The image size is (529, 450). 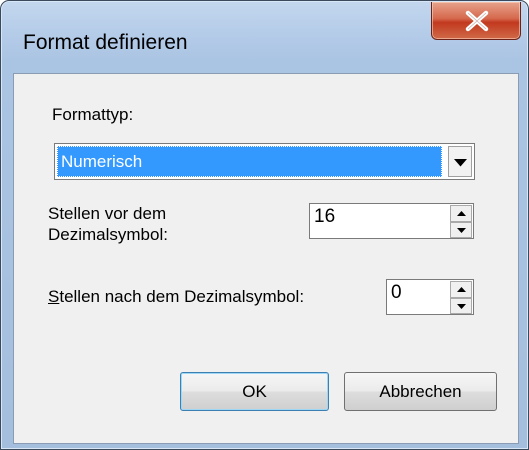 What do you see at coordinates (254, 391) in the screenshot?
I see `ok-button: OK` at bounding box center [254, 391].